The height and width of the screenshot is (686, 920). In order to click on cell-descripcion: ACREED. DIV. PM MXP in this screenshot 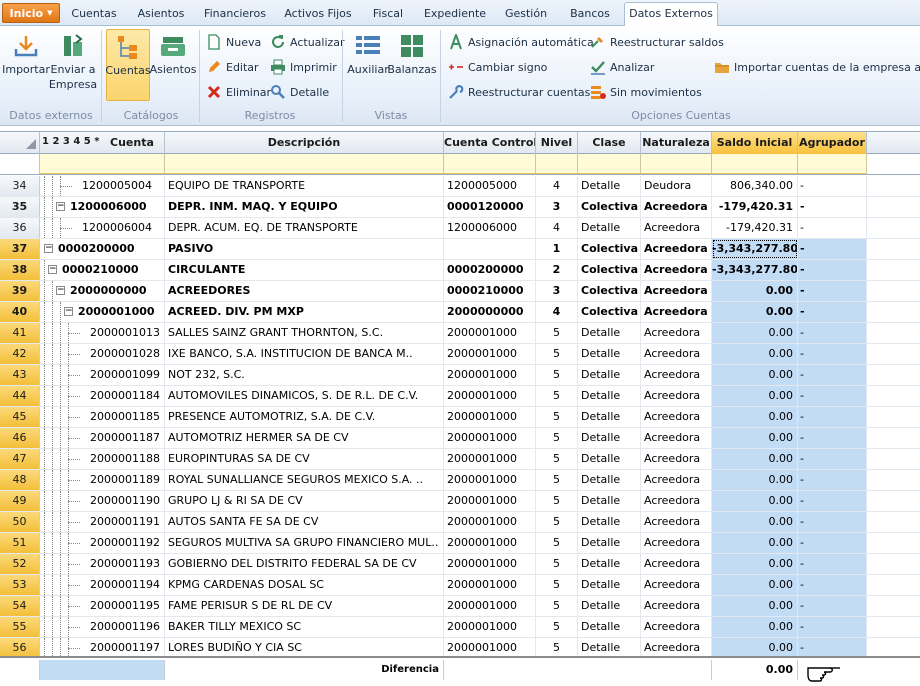, I will do `click(304, 312)`.